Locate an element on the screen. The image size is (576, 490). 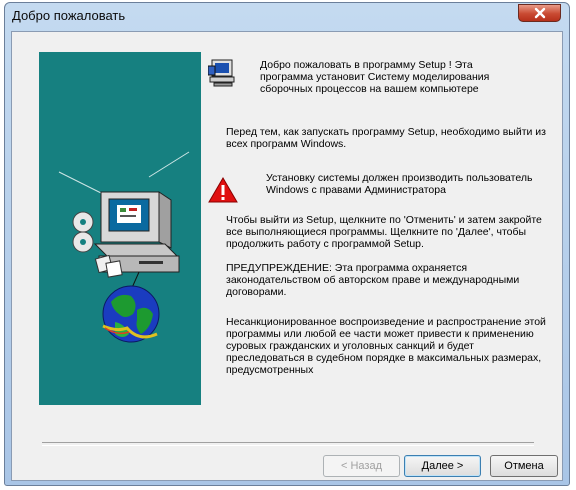
close-icon is located at coordinates (539, 13).